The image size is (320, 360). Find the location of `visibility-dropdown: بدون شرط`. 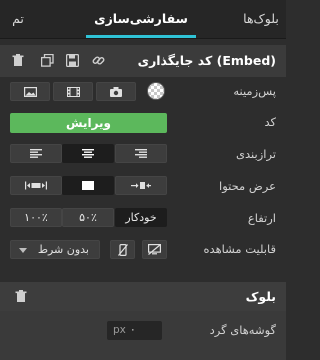

visibility-dropdown: بدون شرط is located at coordinates (55, 249).